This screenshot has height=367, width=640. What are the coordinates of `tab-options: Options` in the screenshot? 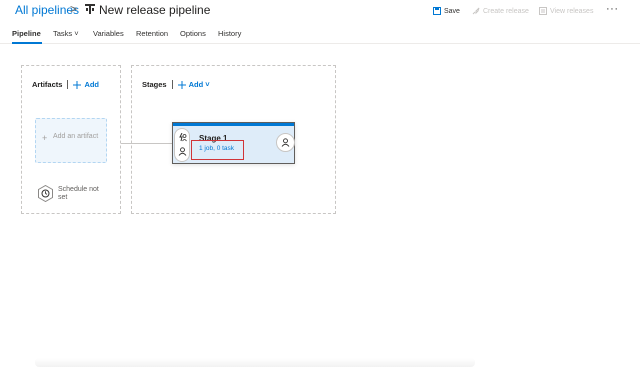 It's located at (193, 33).